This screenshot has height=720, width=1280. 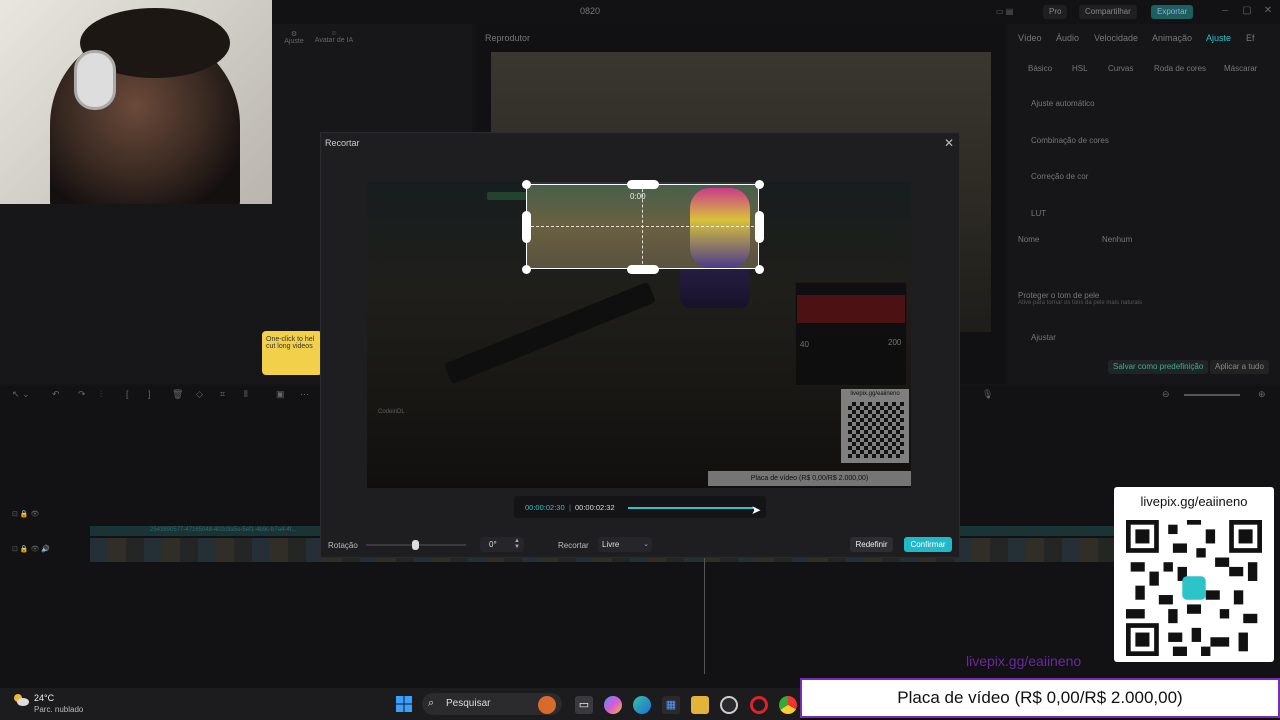 What do you see at coordinates (343, 545) in the screenshot?
I see `rotation-label: Rotação` at bounding box center [343, 545].